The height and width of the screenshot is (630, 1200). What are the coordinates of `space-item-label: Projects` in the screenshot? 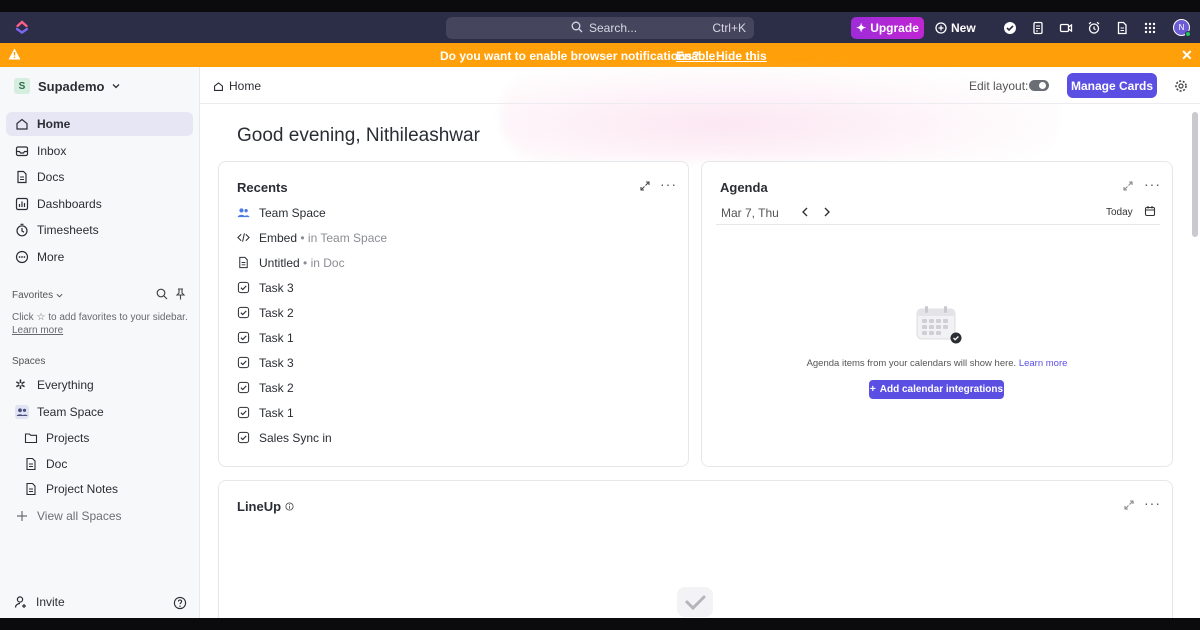 It's located at (68, 438).